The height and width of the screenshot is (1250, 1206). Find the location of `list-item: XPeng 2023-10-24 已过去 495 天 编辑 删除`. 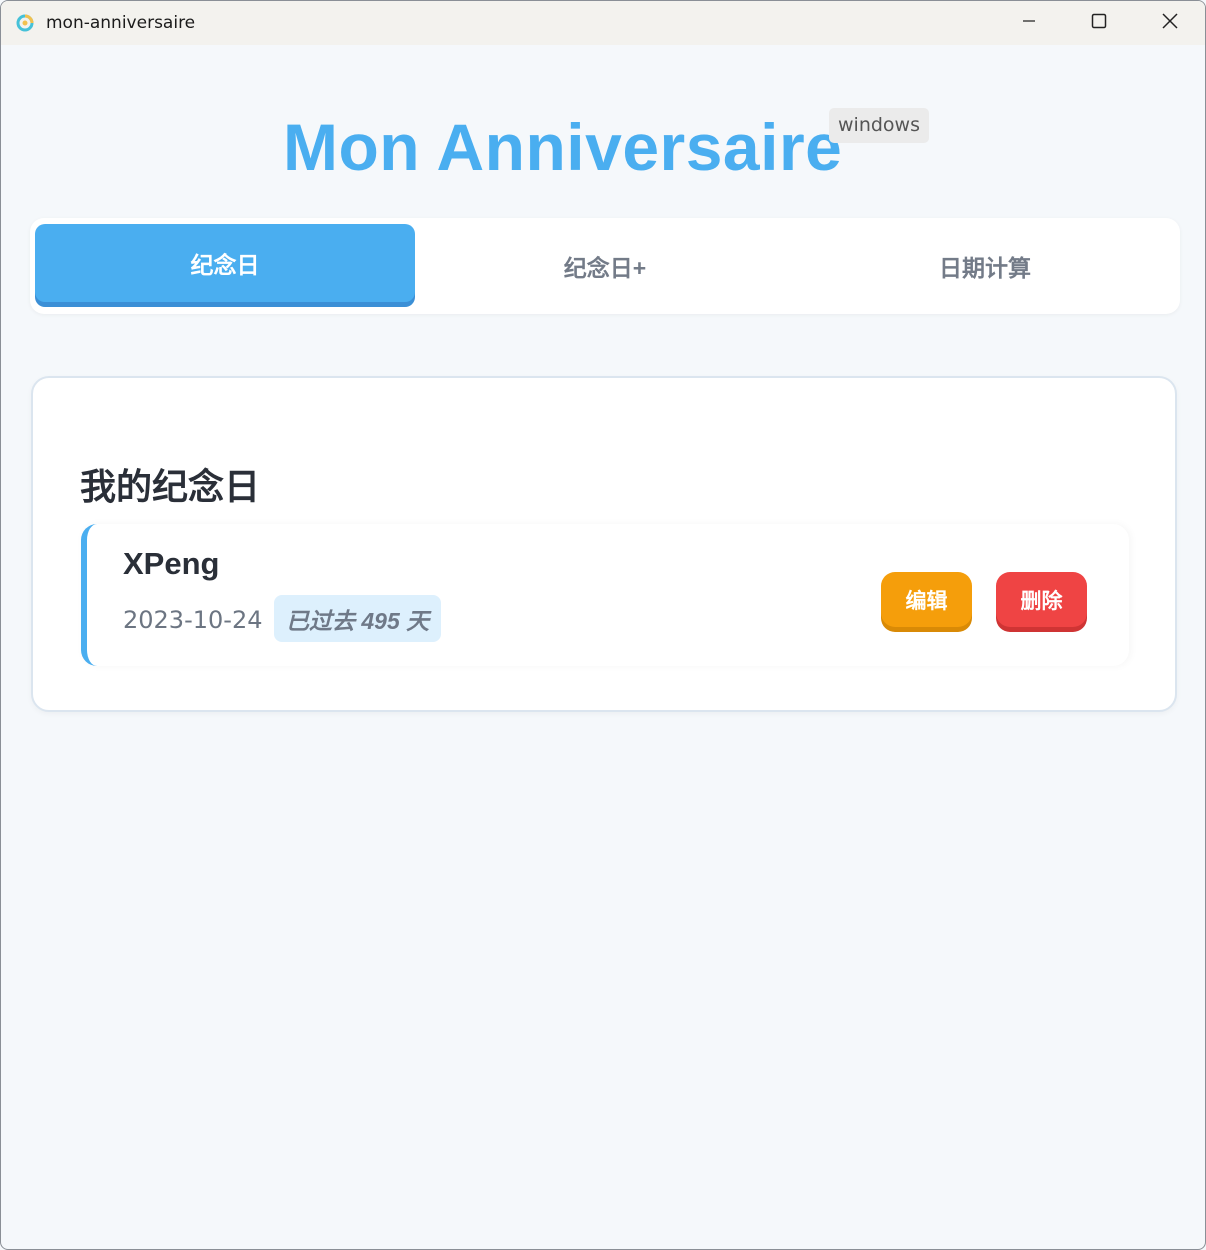

list-item: XPeng 2023-10-24 已过去 495 天 编辑 删除 is located at coordinates (605, 595).